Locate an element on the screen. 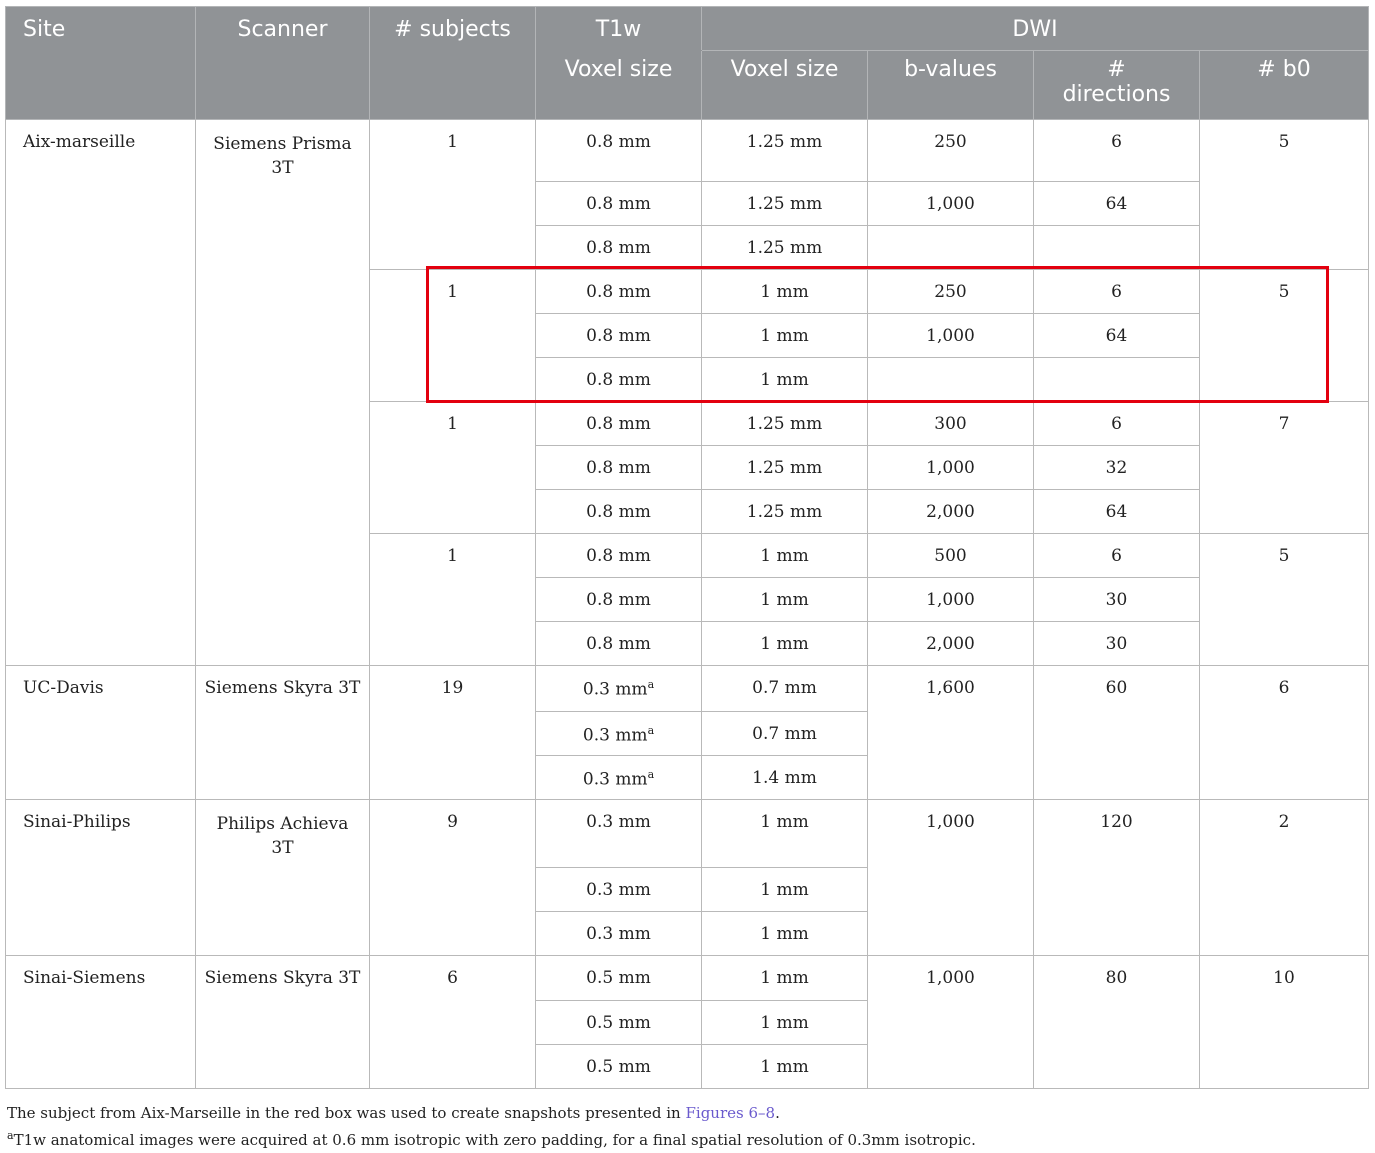 The image size is (1375, 1153). bvalue-cell: 300 is located at coordinates (950, 423).